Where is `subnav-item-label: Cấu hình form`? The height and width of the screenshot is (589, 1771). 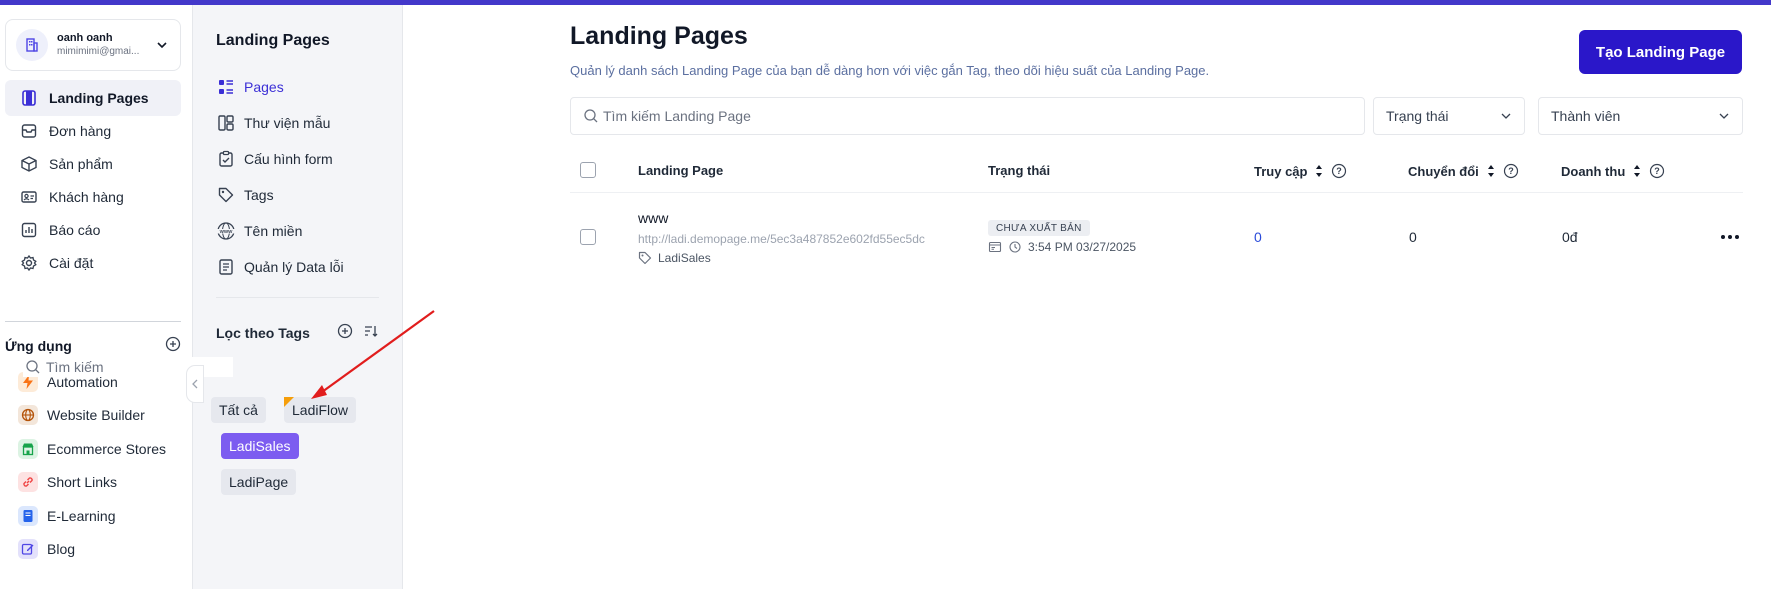
subnav-item-label: Cấu hình form is located at coordinates (288, 159).